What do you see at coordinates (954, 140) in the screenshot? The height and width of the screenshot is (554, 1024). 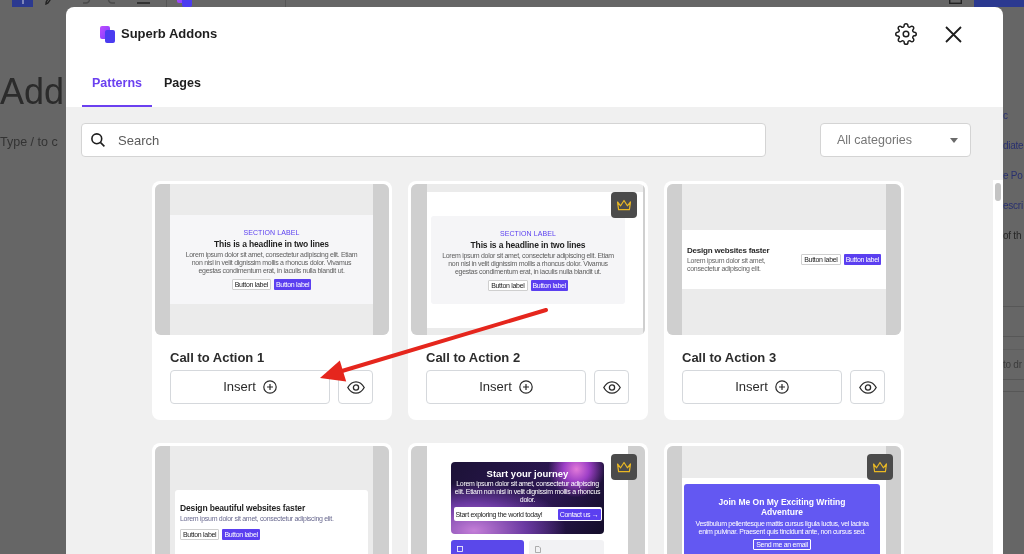 I see `caret-icon` at bounding box center [954, 140].